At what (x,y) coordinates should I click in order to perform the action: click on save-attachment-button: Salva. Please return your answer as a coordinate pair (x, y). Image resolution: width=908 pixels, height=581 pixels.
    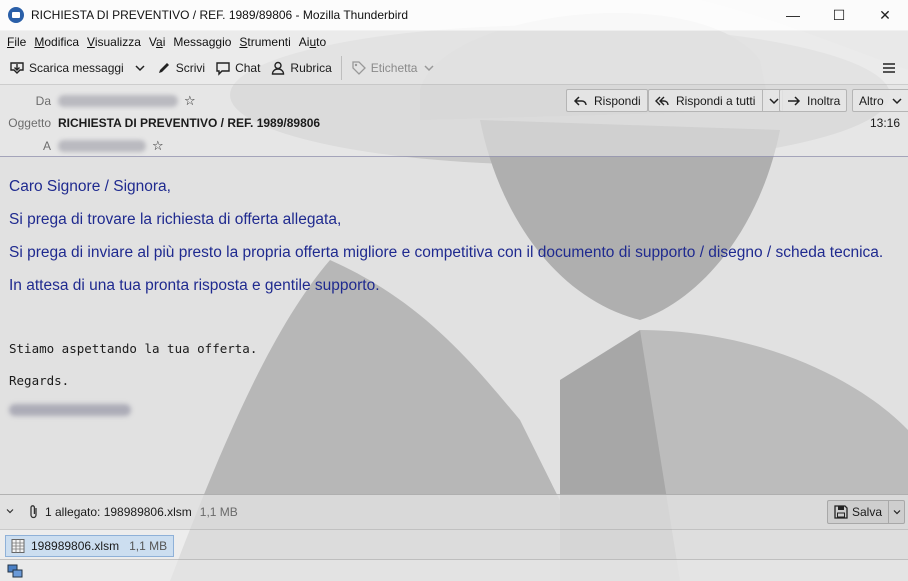
    Looking at the image, I should click on (865, 512).